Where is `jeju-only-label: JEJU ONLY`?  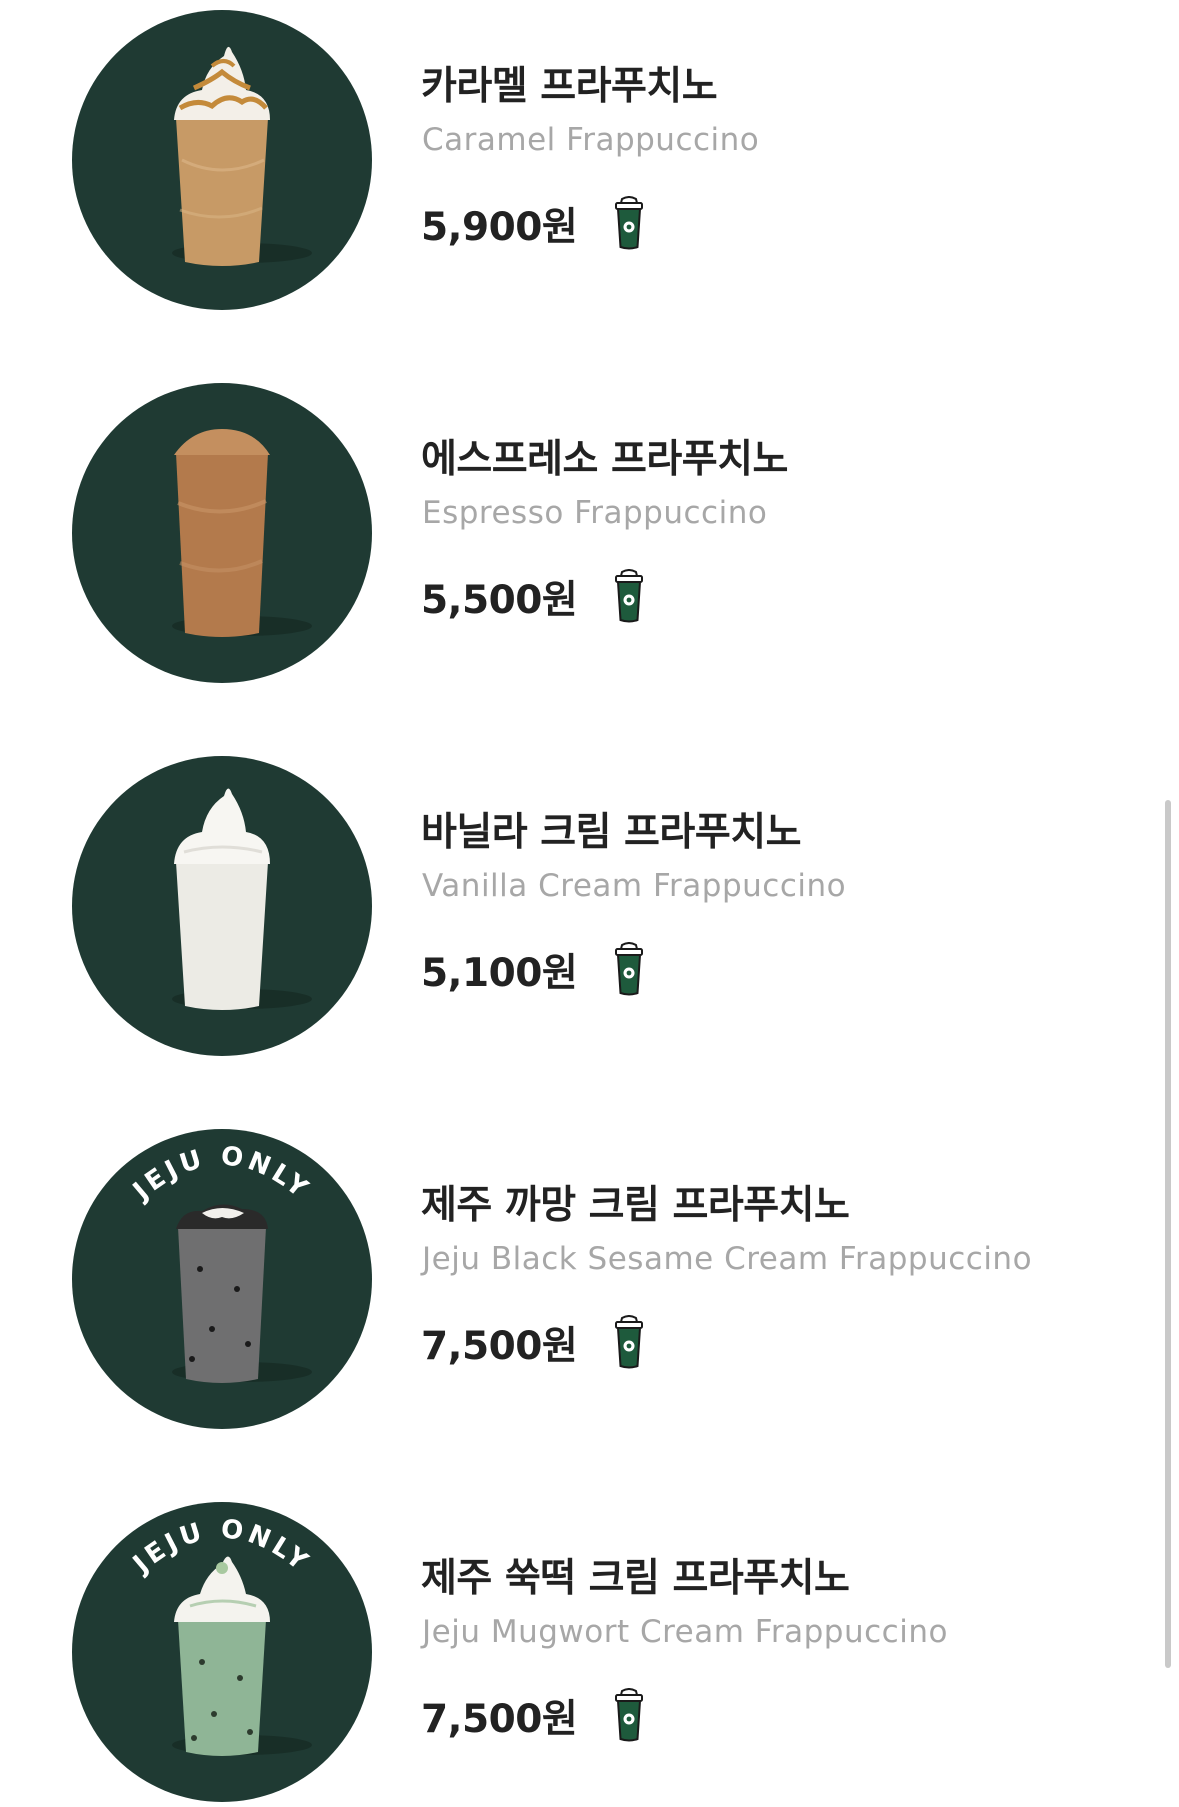
jeju-only-label: JEJU ONLY is located at coordinates (221, 1174).